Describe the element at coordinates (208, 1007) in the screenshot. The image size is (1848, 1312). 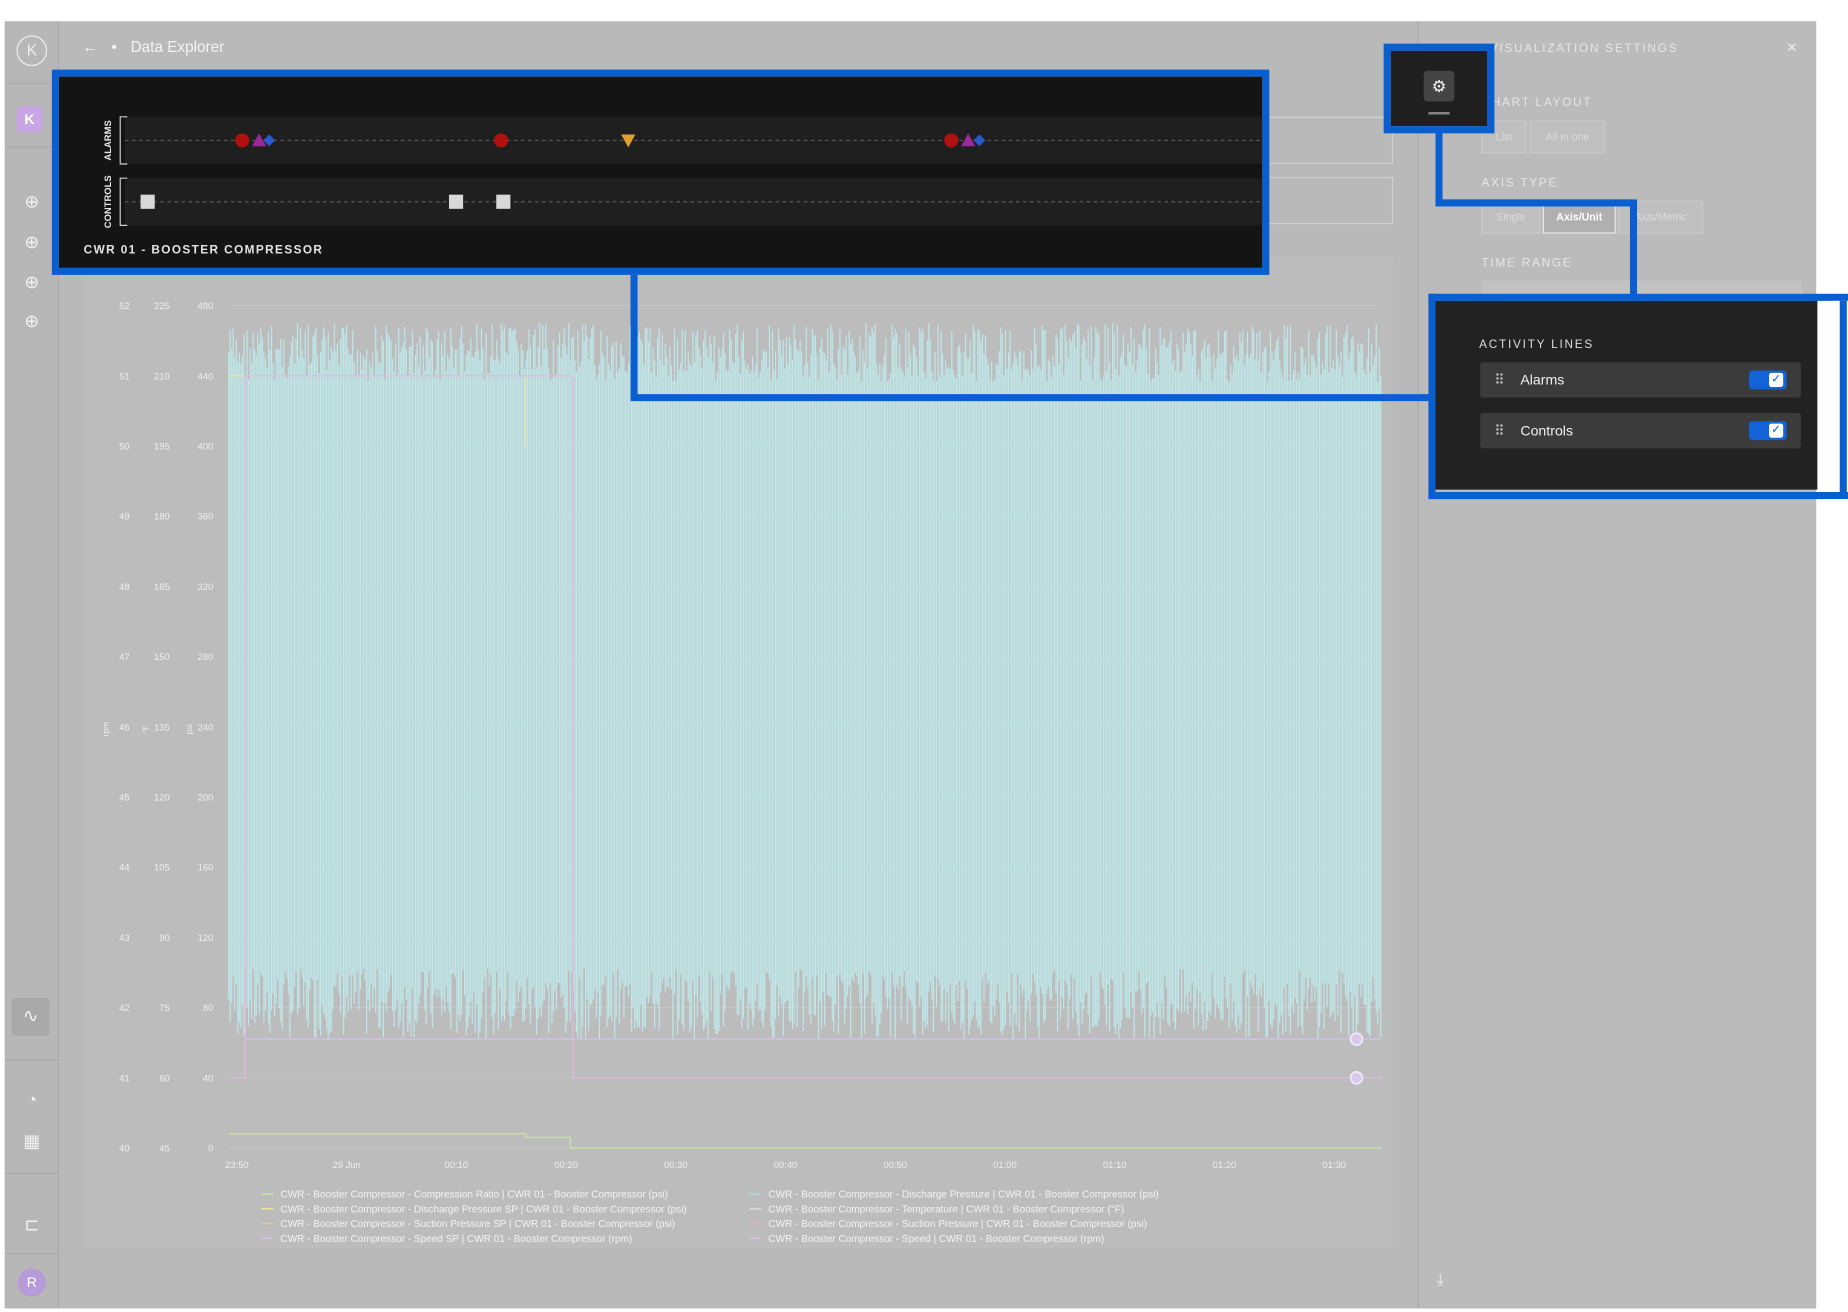
I see `y-tick-label: 80` at that location.